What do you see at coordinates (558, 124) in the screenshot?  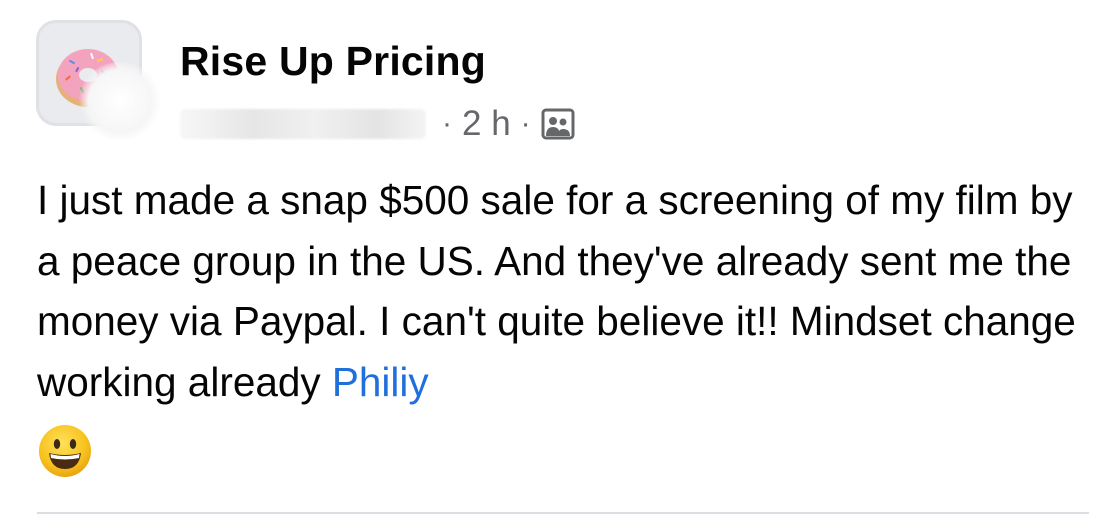 I see `group-audience-icon` at bounding box center [558, 124].